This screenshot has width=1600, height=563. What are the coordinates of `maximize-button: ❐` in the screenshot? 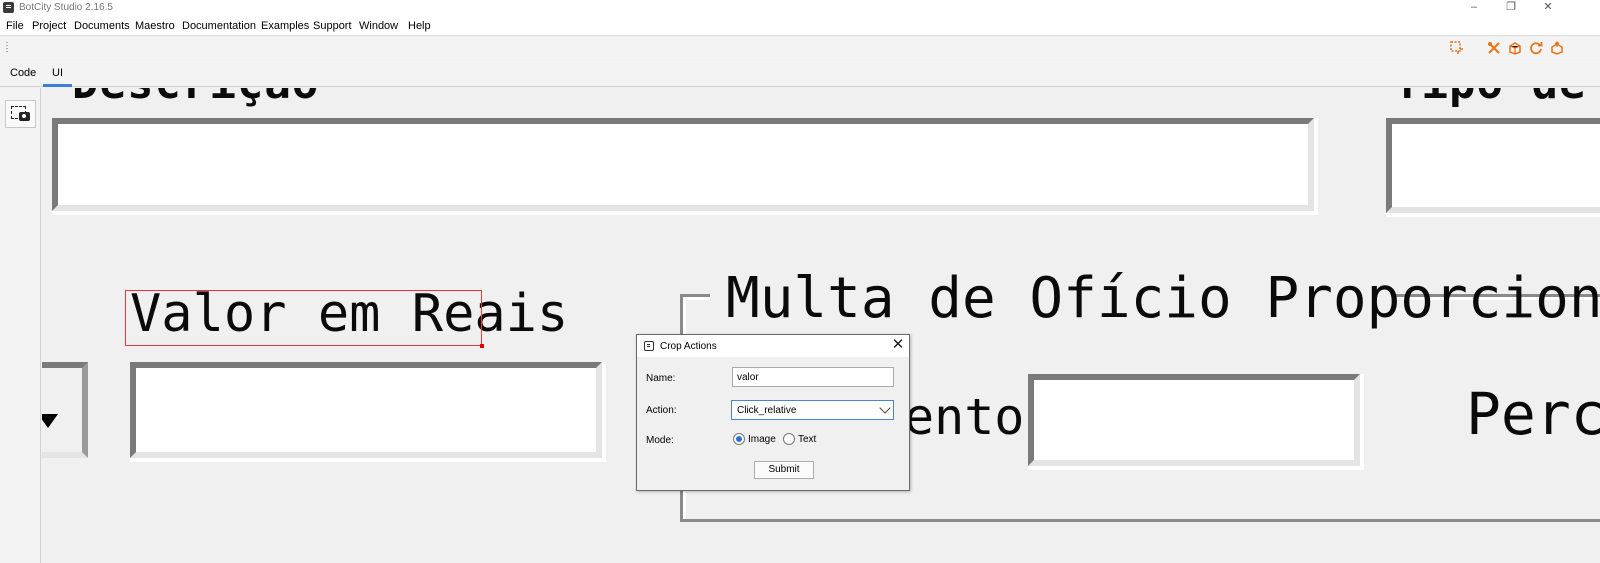 It's located at (1511, 8).